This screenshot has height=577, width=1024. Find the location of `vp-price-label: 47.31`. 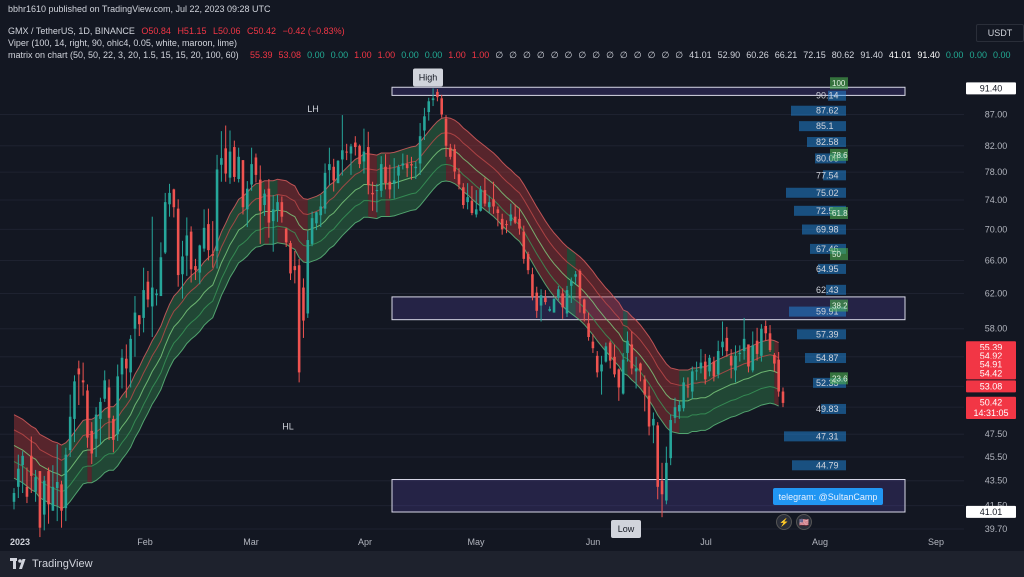

vp-price-label: 47.31 is located at coordinates (827, 436).